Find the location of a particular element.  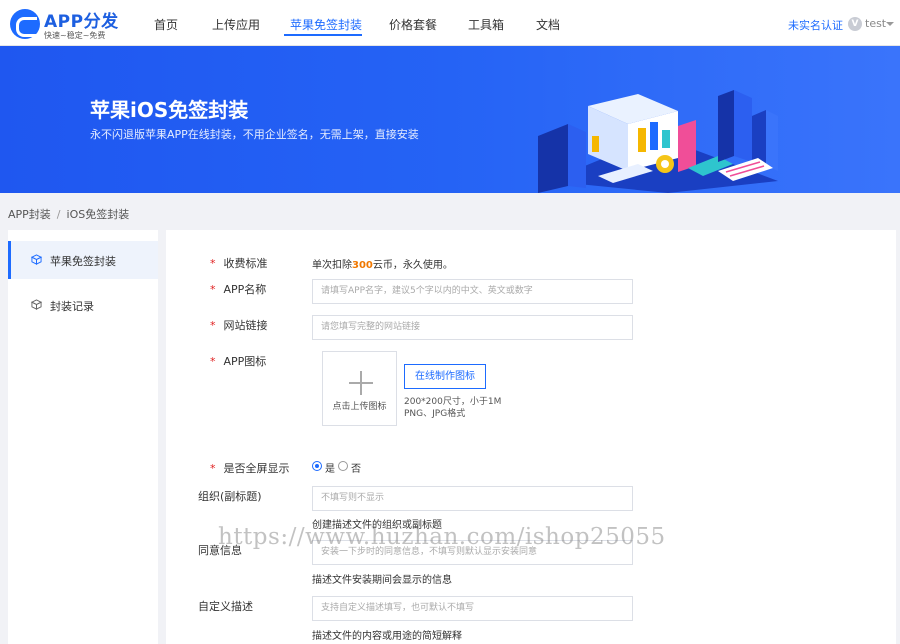

sidebar-item-ios-wrap: 苹果免签封装 is located at coordinates (83, 260).